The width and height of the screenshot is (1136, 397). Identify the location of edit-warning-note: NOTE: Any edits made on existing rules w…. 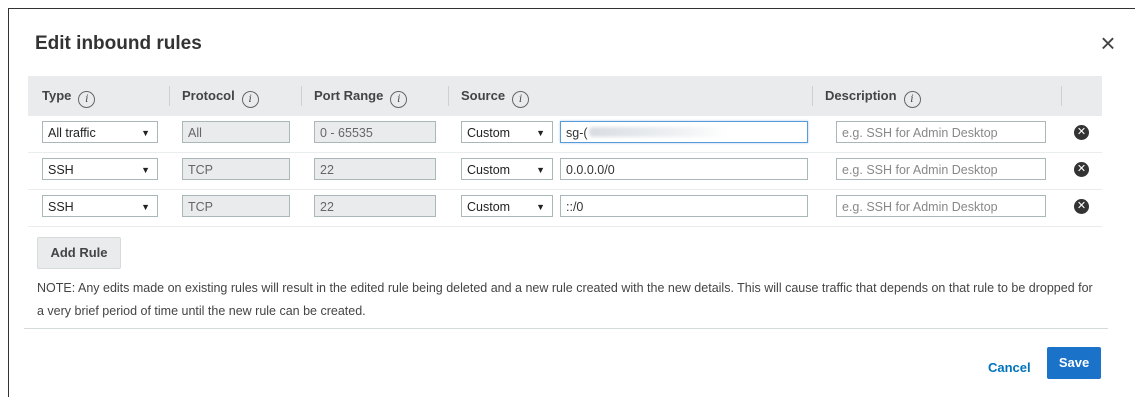
(565, 299).